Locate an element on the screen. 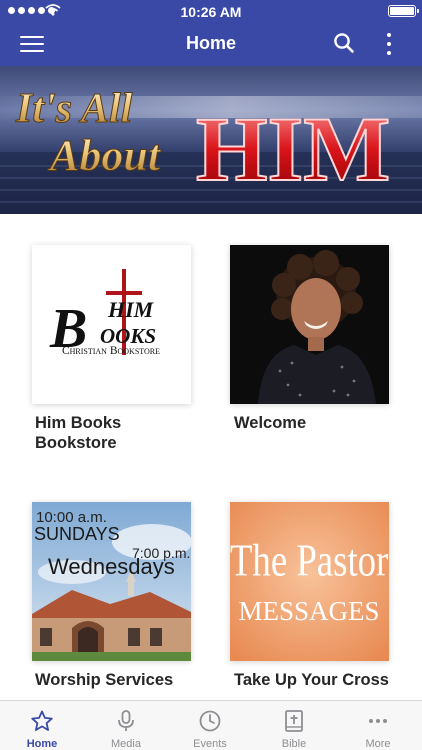 This screenshot has height=750, width=422. pastor-messages-tile-image: The Pastor MESSAGES is located at coordinates (309, 581).